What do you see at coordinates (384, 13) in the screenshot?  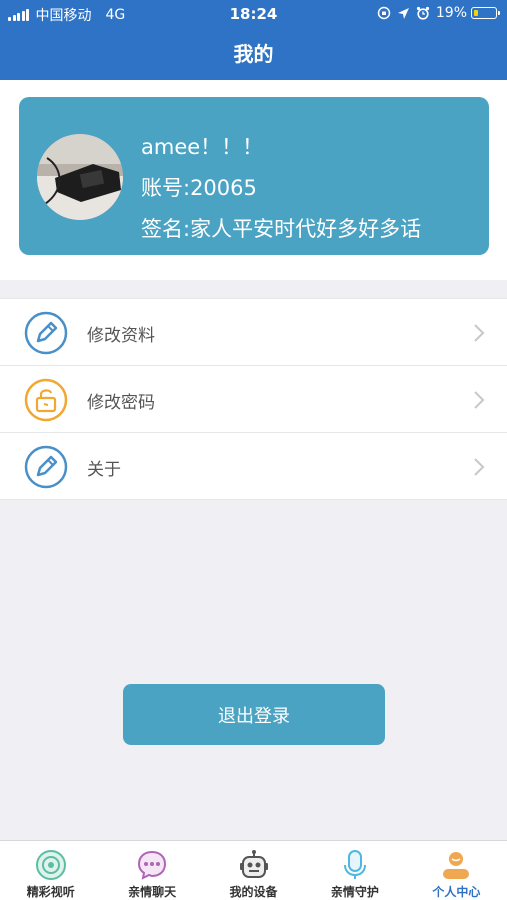 I see `rotation-lock-icon` at bounding box center [384, 13].